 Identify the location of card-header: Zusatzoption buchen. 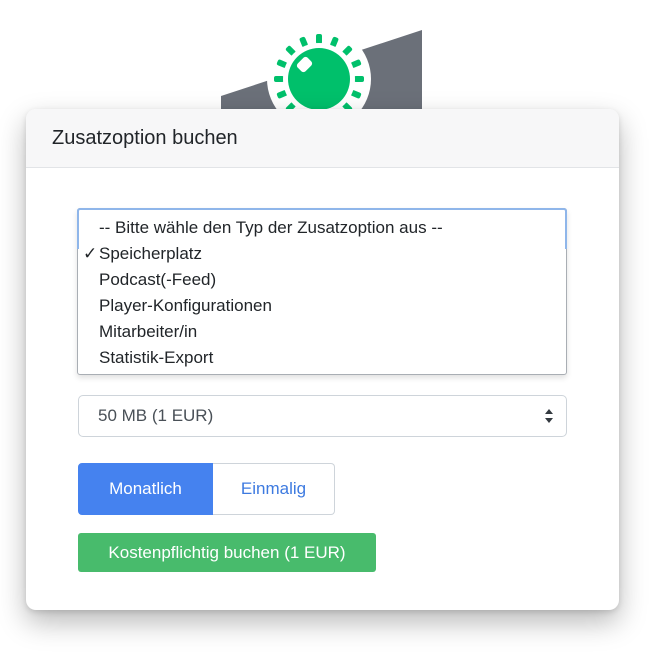
(322, 138).